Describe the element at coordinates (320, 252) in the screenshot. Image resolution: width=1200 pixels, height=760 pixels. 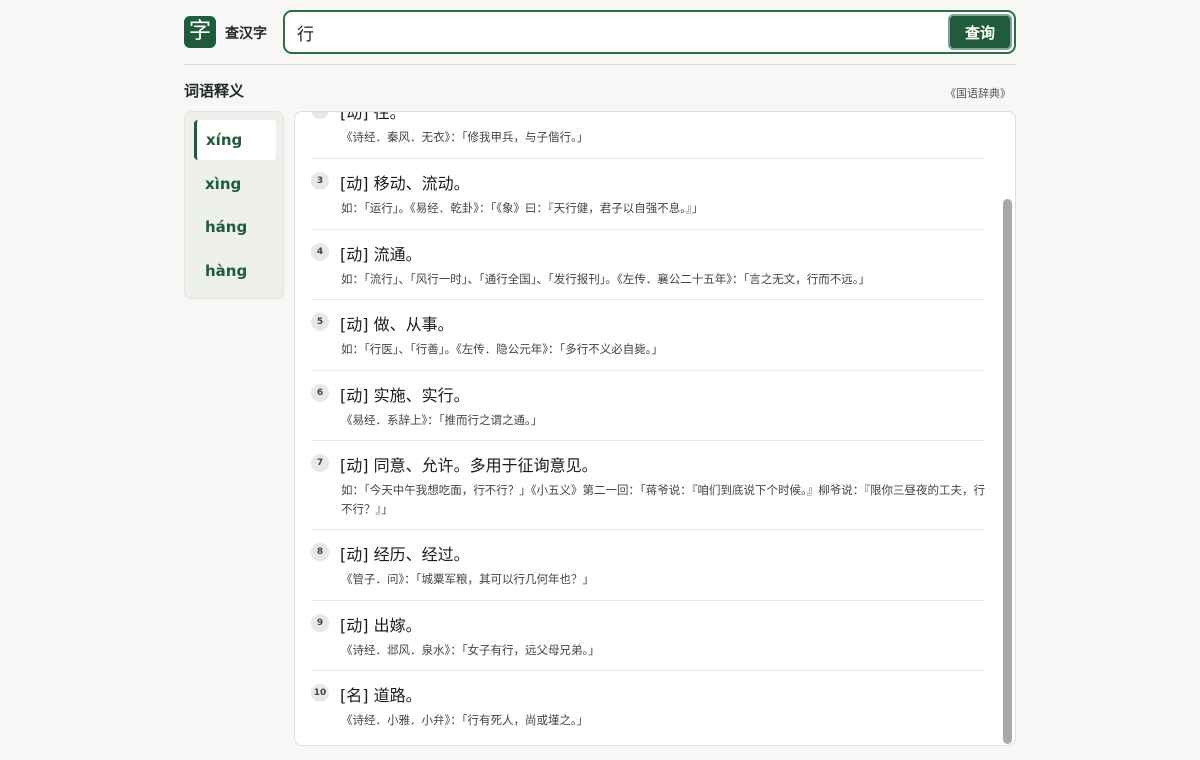
I see `definition-number: 4` at that location.